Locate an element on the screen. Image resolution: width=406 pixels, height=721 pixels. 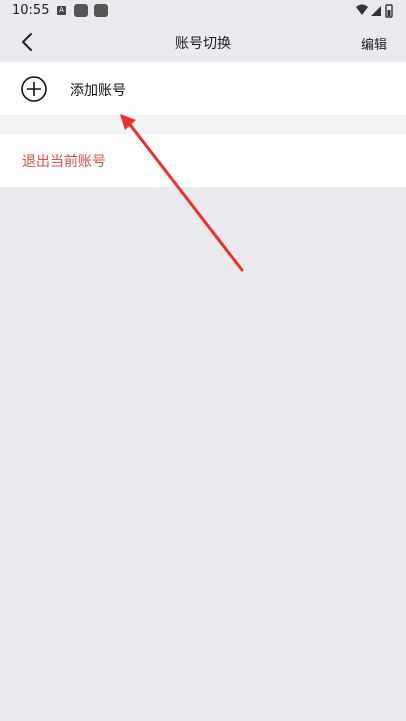
status-bar: 10:55 A is located at coordinates (203, 11).